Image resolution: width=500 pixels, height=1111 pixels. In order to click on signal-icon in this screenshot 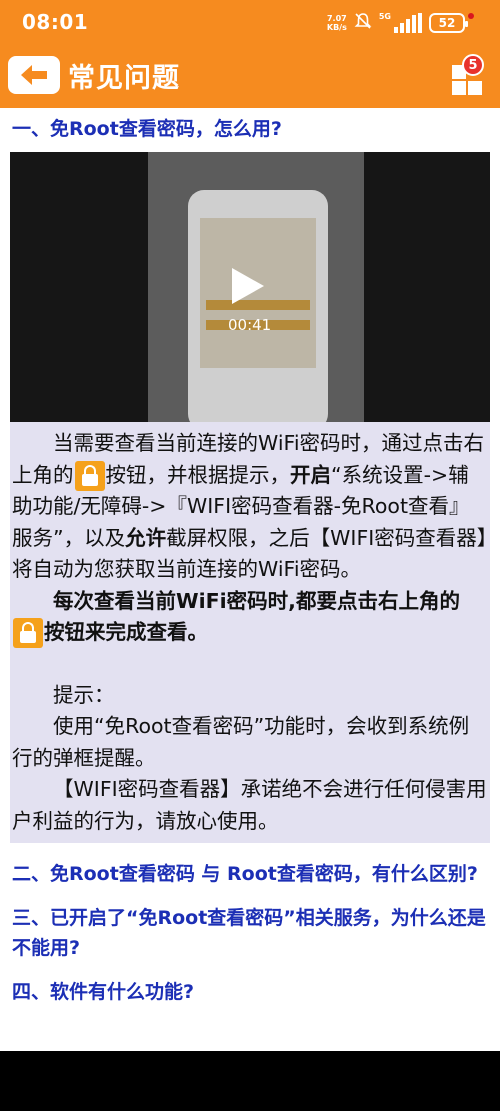, I will do `click(408, 23)`.